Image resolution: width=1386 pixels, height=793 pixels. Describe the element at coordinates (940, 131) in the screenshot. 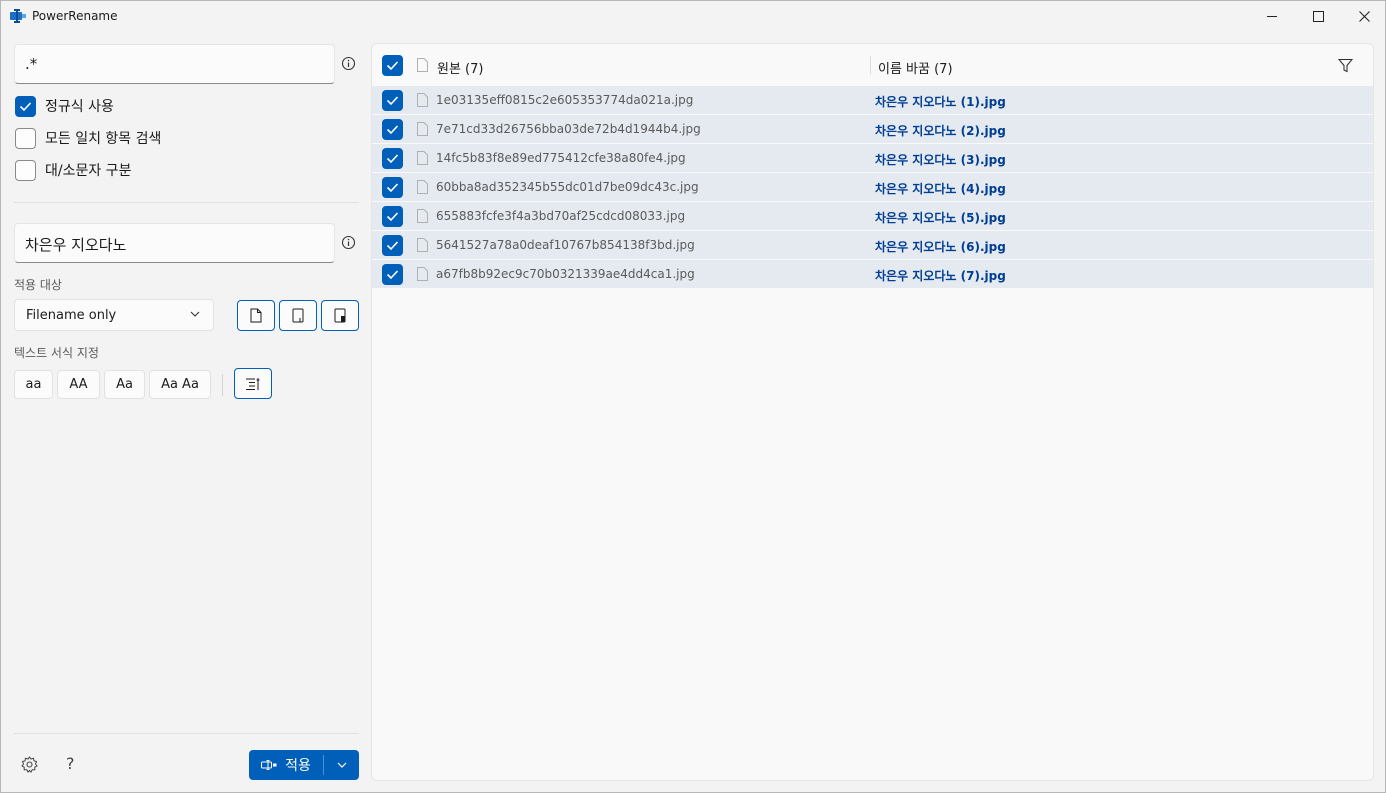

I see `renamed-filename: 차은우 지오다노 (2).jpg` at that location.